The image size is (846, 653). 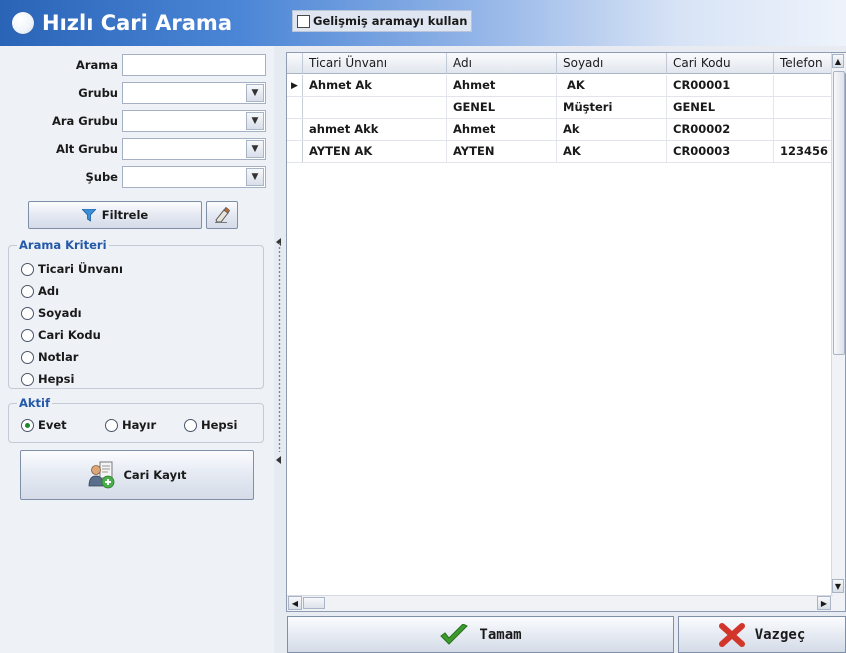 I want to click on cell-adi: GENEL, so click(x=502, y=107).